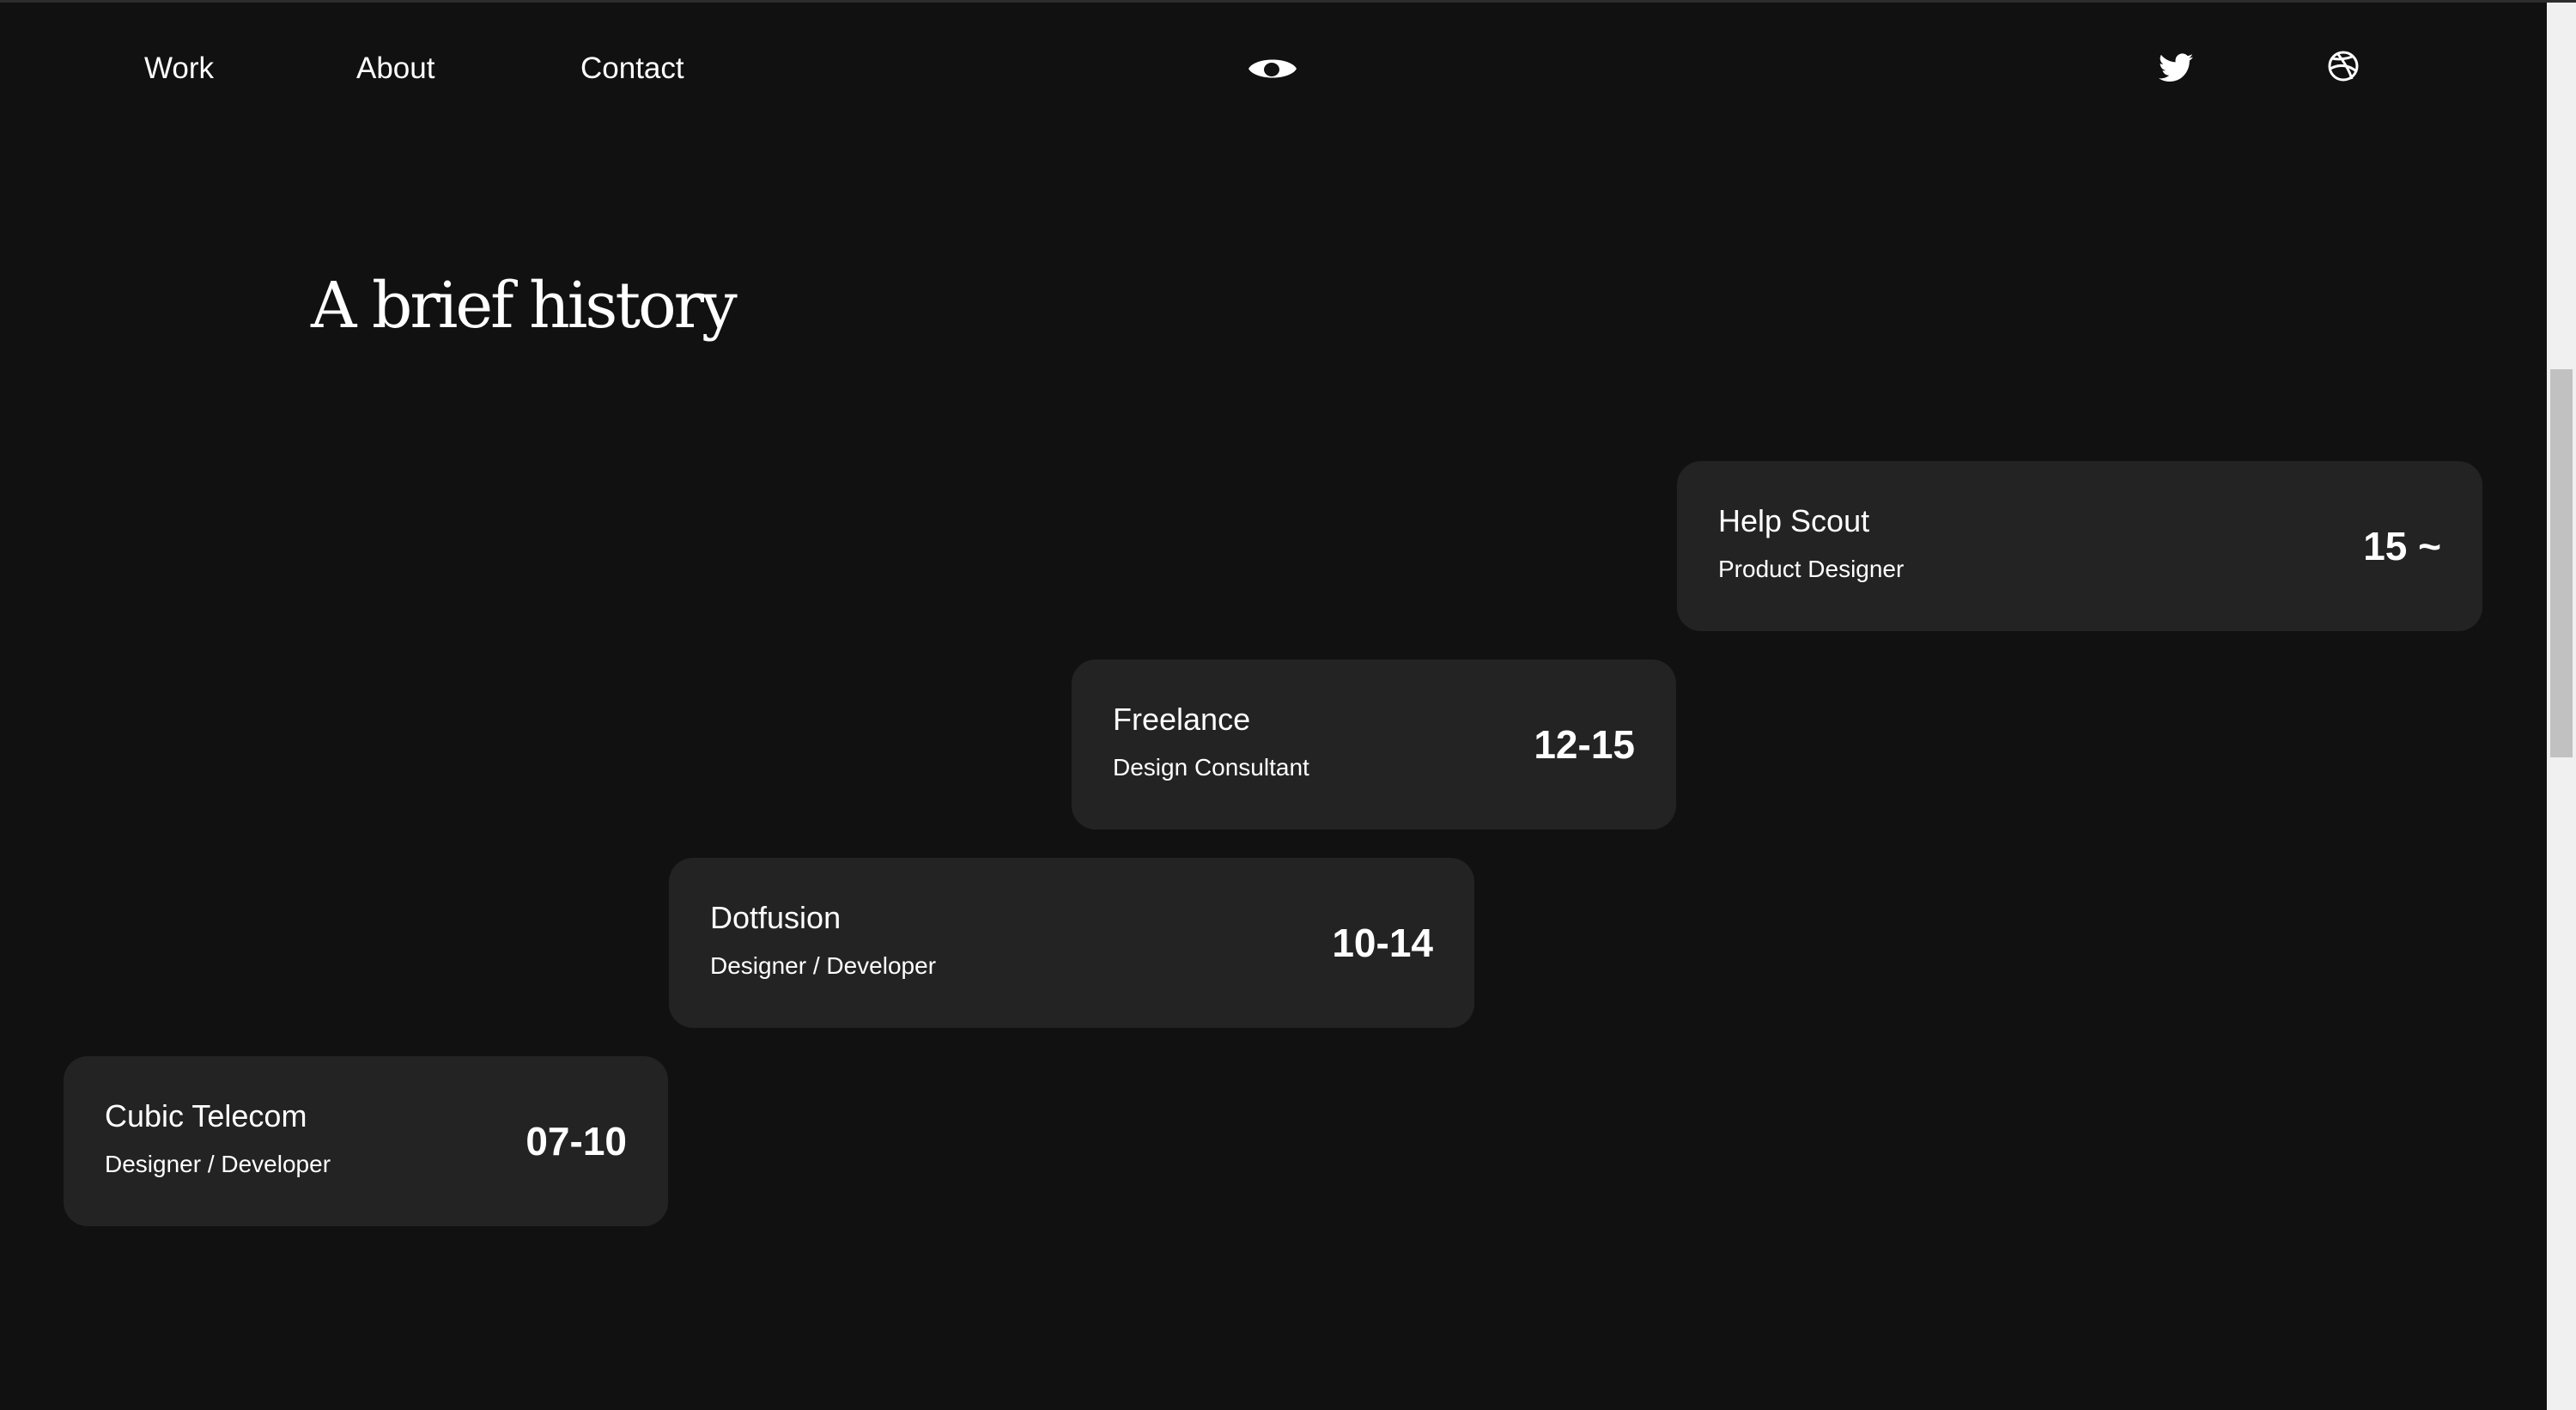 The width and height of the screenshot is (2576, 1410). Describe the element at coordinates (206, 1115) in the screenshot. I see `card-company: Cubic Telecom` at that location.